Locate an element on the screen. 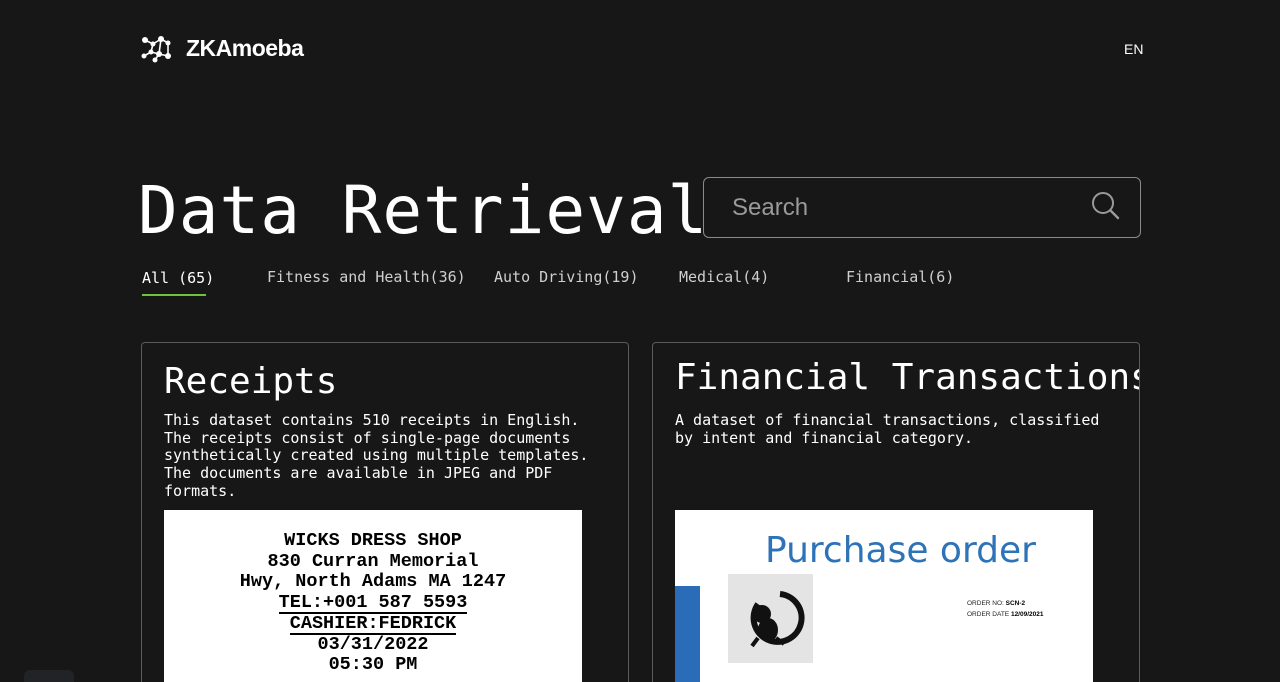  order-date: 12/09/2021 is located at coordinates (1027, 614).